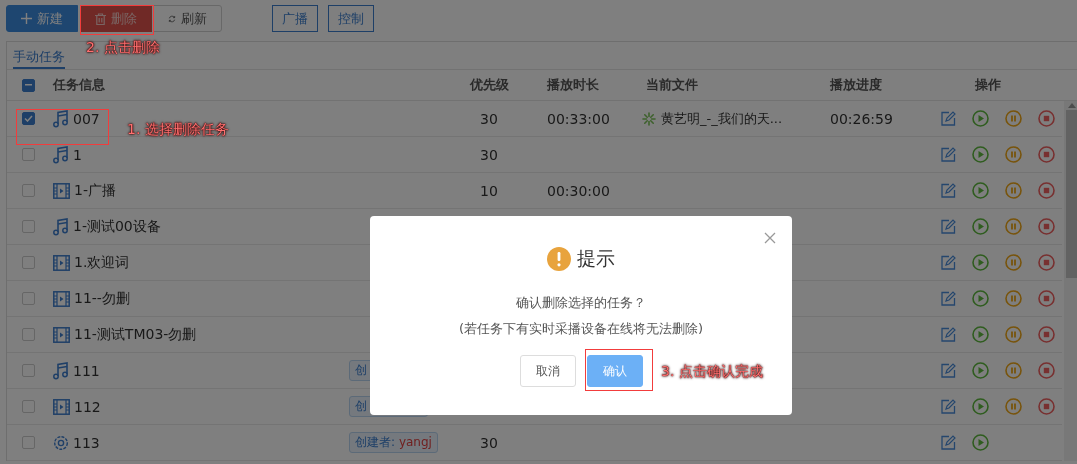 The image size is (1077, 464). Describe the element at coordinates (135, 334) in the screenshot. I see `task-name: 11-测试TM03-勿删` at that location.